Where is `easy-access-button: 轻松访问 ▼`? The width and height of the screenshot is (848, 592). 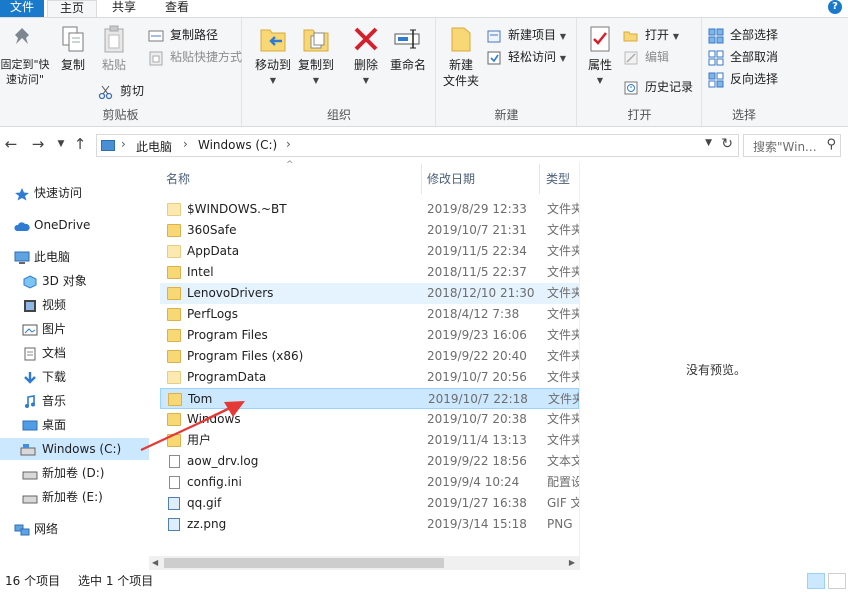
easy-access-button: 轻松访问 ▼ is located at coordinates (526, 58).